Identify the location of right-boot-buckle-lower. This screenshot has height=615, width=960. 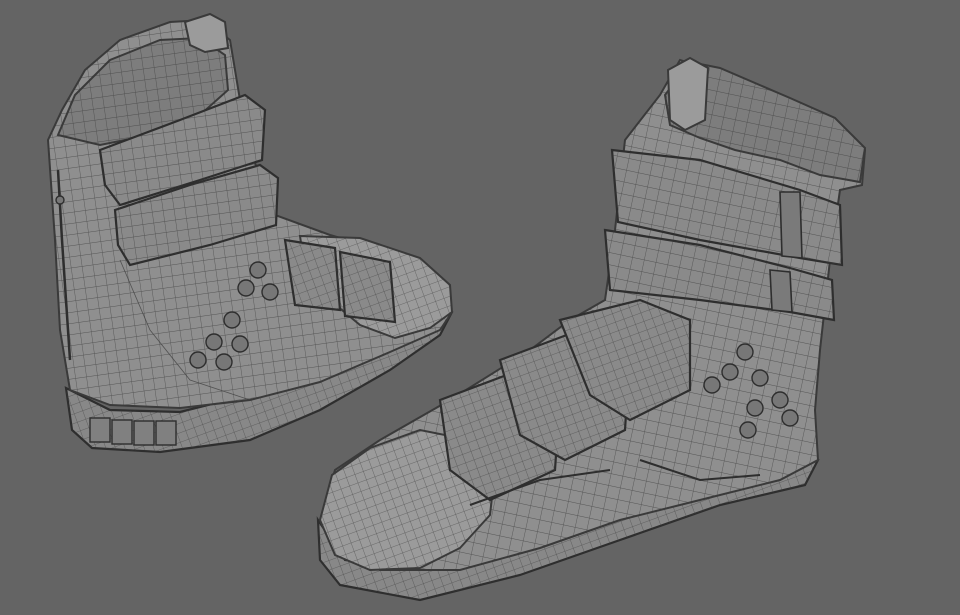
(781, 291).